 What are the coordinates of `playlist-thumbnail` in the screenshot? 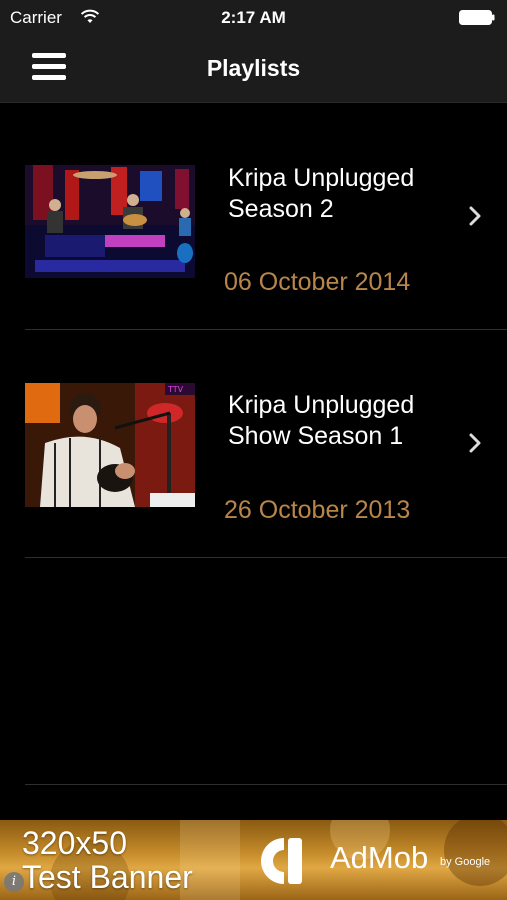 It's located at (110, 221).